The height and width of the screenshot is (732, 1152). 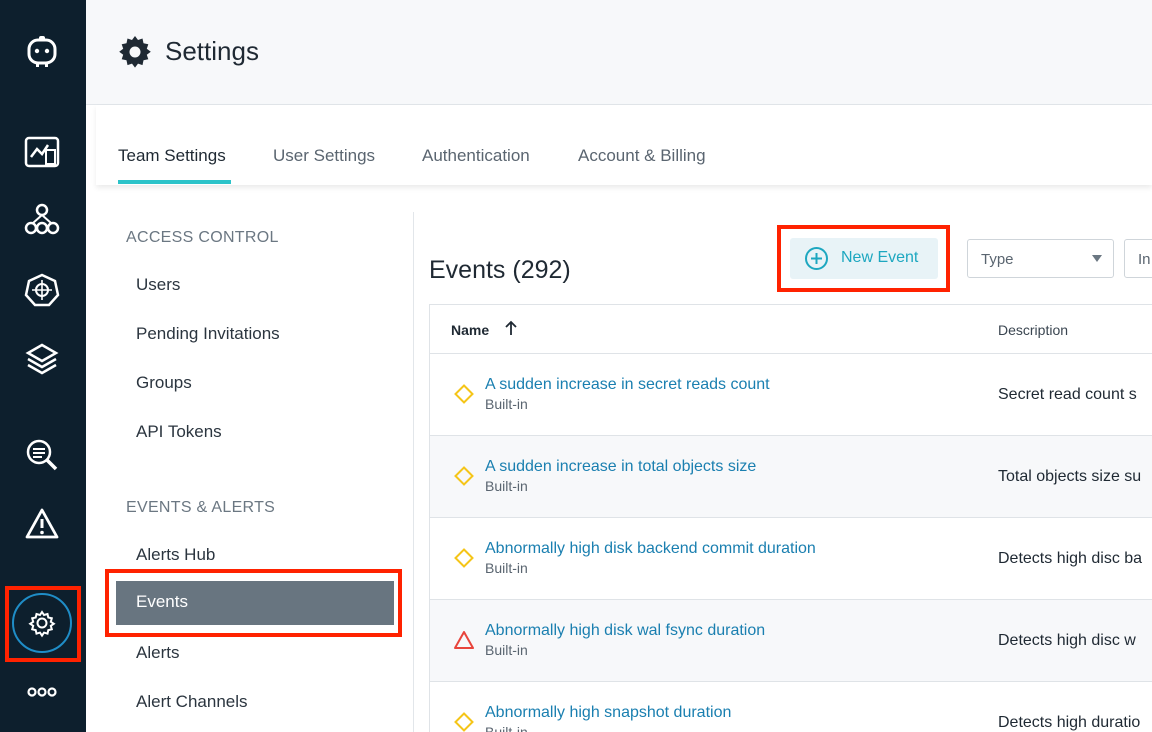 What do you see at coordinates (179, 432) in the screenshot?
I see `sidenav-item-api-tokens: API Tokens` at bounding box center [179, 432].